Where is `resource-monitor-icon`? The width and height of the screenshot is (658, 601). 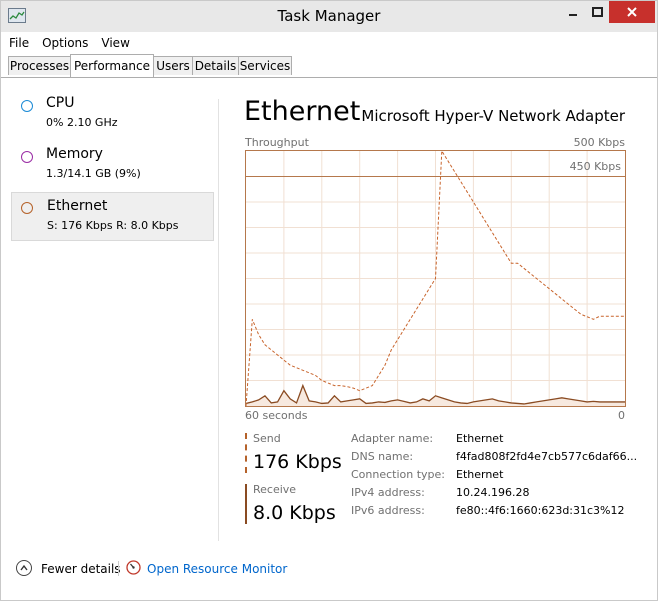
resource-monitor-icon is located at coordinates (133, 567).